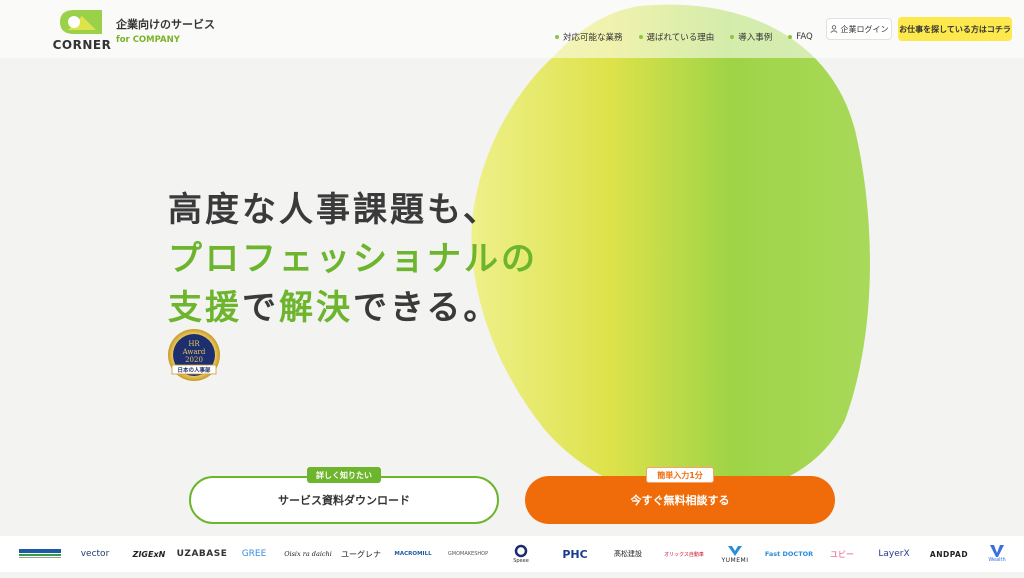  Describe the element at coordinates (205, 308) in the screenshot. I see `hero-word-support: 支援` at that location.